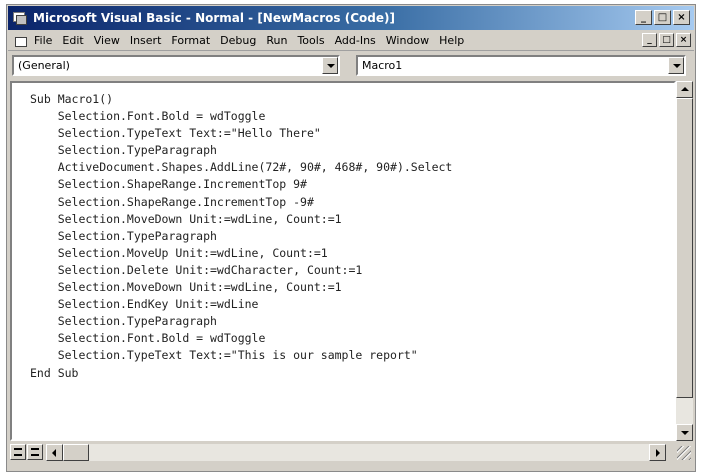 This screenshot has height=476, width=701. Describe the element at coordinates (643, 17) in the screenshot. I see `minimize-button: _` at that location.